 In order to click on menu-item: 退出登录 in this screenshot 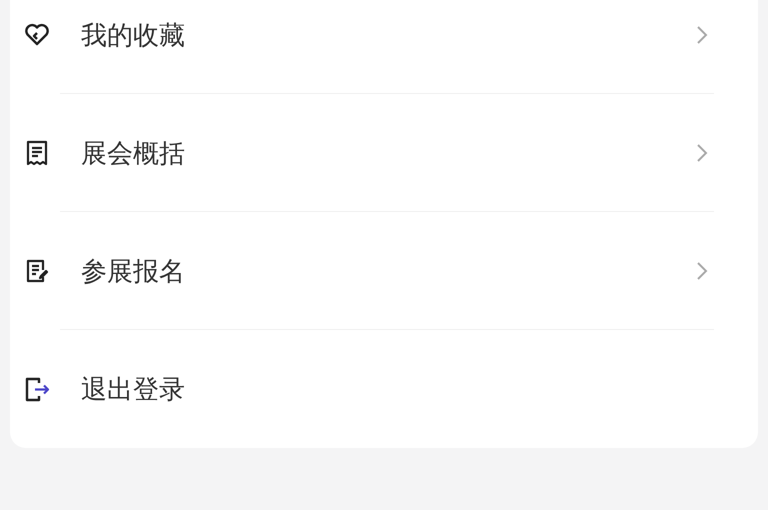, I will do `click(394, 389)`.